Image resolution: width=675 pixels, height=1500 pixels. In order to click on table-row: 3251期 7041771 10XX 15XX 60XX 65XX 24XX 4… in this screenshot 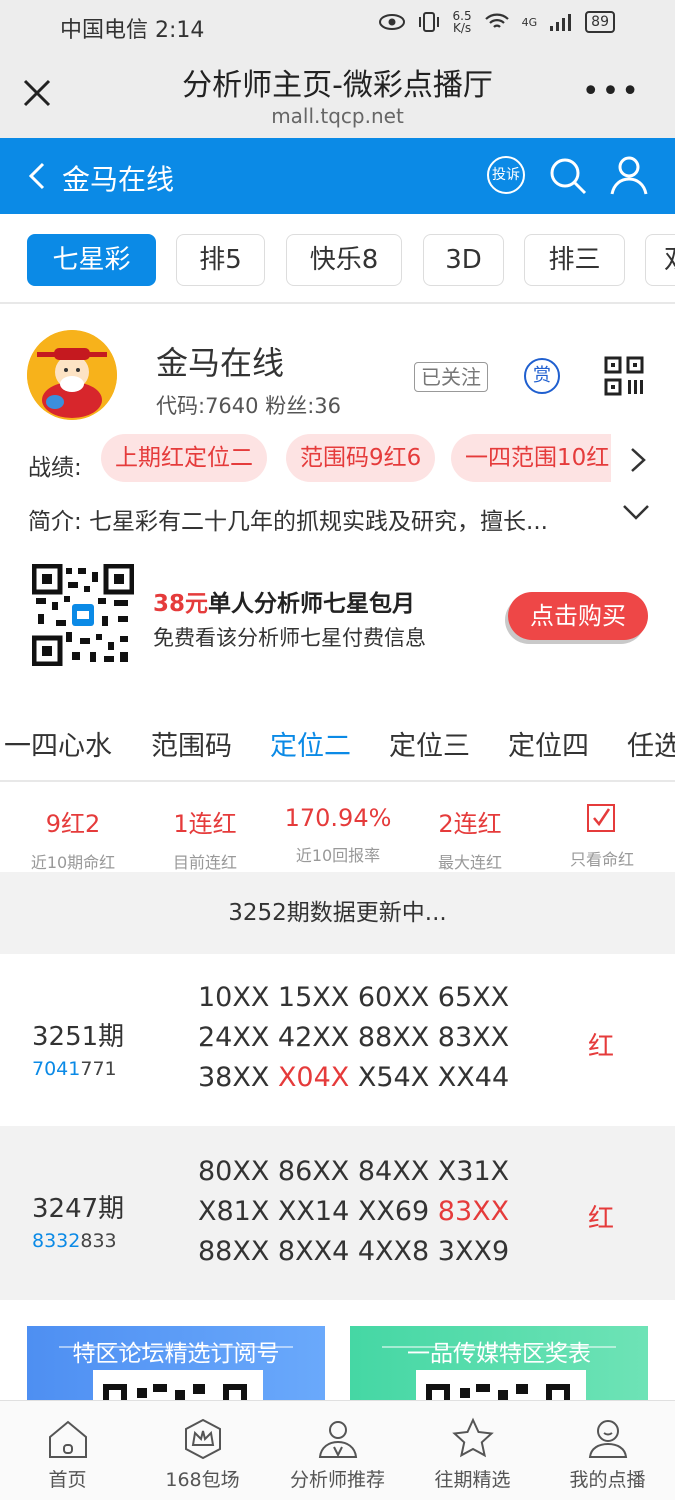, I will do `click(337, 1040)`.